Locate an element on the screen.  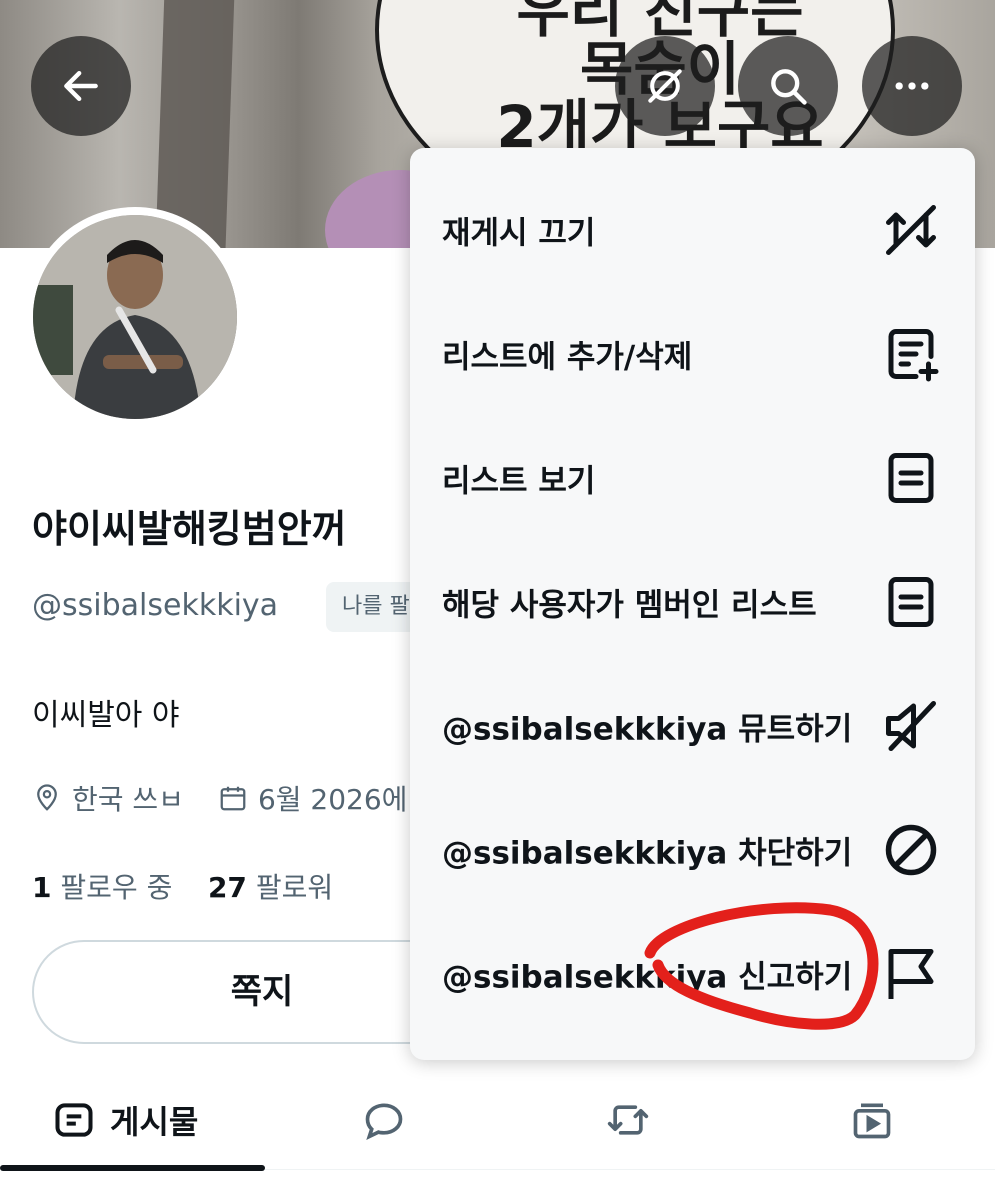
tab-posts: 게시물 is located at coordinates (125, 1120).